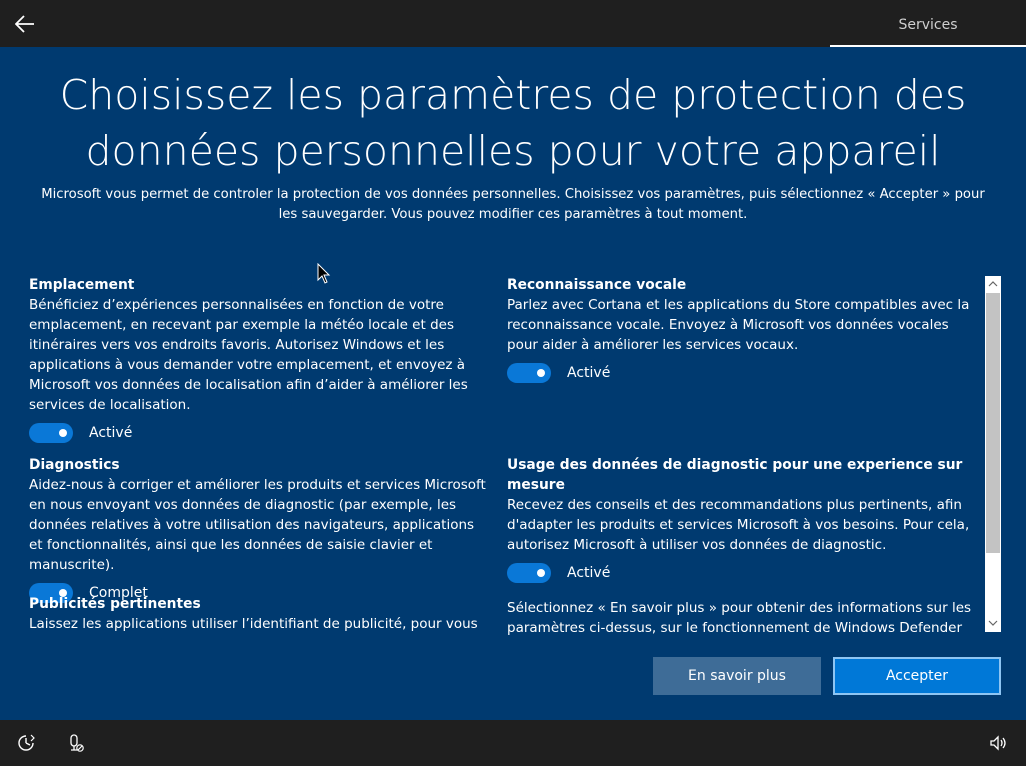 This screenshot has width=1026, height=766. I want to click on tailored-experience-toggle, so click(529, 573).